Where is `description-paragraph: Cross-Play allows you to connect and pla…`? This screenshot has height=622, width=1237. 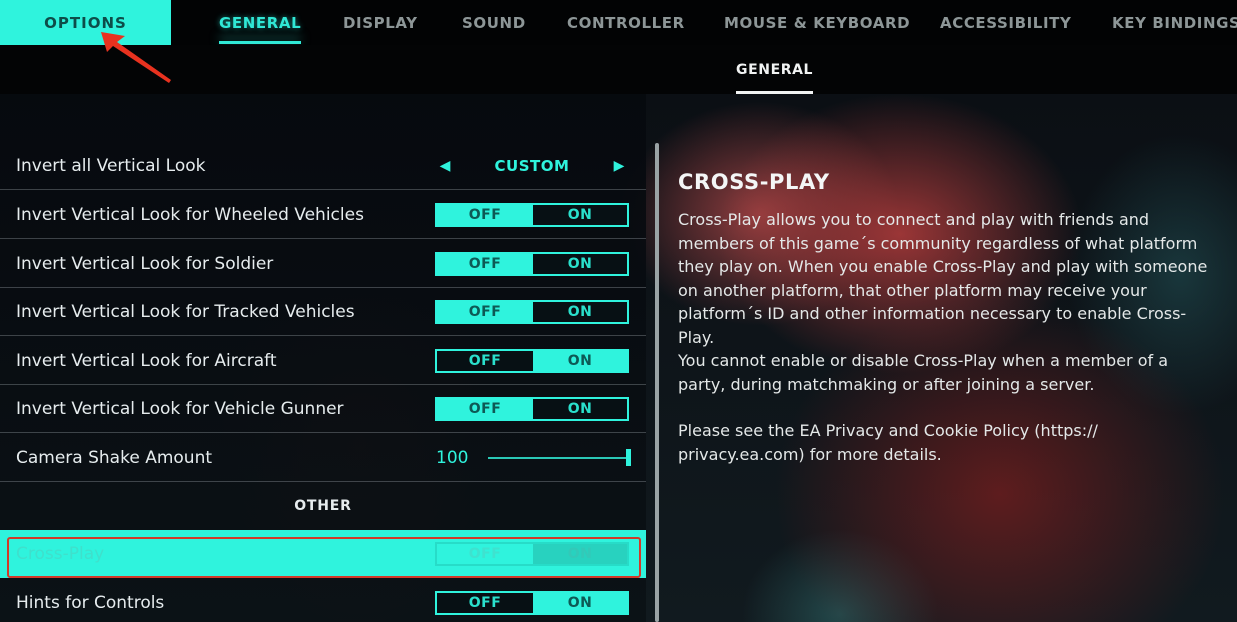 description-paragraph: Cross-Play allows you to connect and pla… is located at coordinates (943, 278).